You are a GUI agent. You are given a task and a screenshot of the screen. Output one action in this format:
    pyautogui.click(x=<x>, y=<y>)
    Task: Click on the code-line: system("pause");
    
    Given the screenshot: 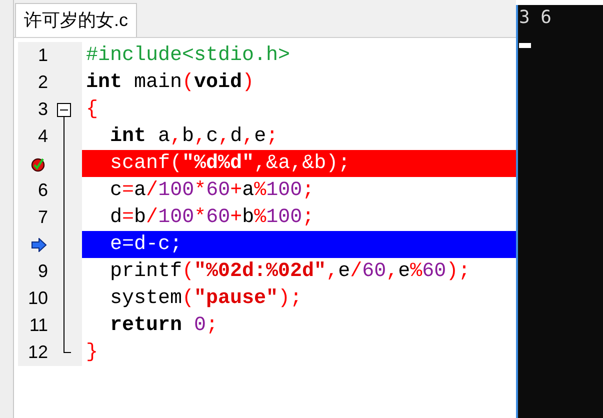 What is the action you would take?
    pyautogui.click(x=205, y=299)
    